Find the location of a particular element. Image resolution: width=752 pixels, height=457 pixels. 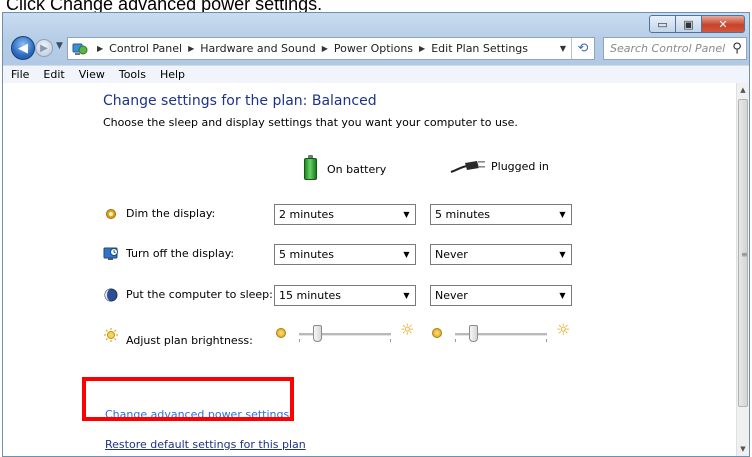

vertical-scrollbar: ▲ ≡ ▼ is located at coordinates (742, 269).